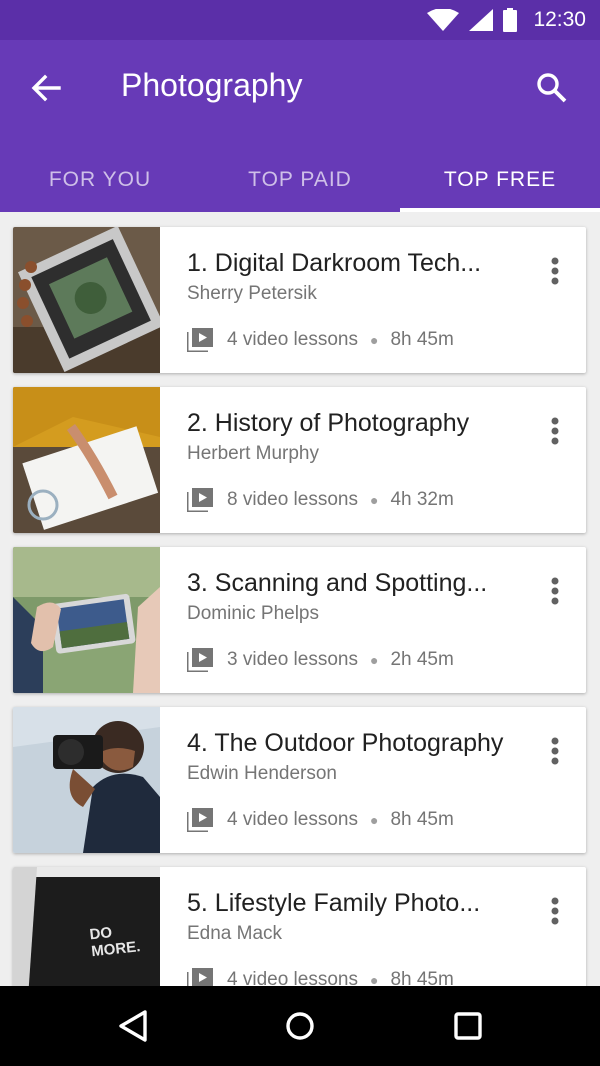  I want to click on lesson-count: 8 video lessons, so click(292, 499).